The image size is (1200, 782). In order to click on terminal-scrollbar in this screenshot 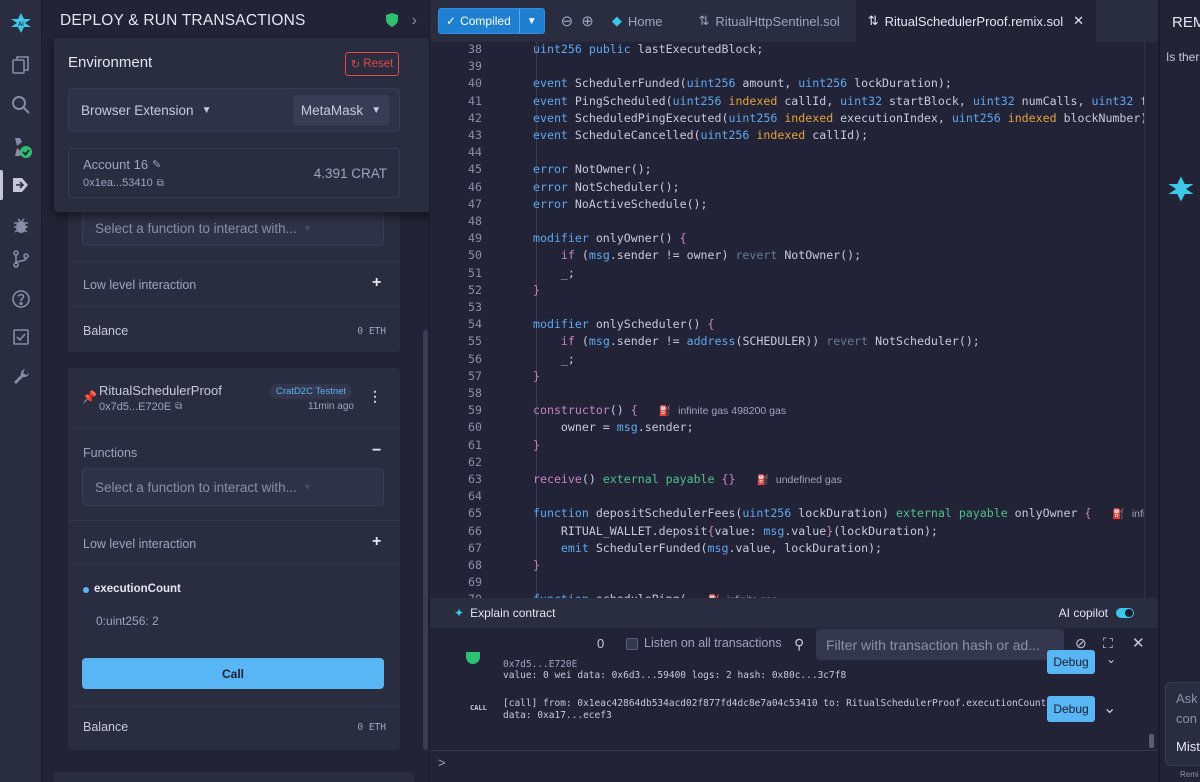, I will do `click(1151, 741)`.